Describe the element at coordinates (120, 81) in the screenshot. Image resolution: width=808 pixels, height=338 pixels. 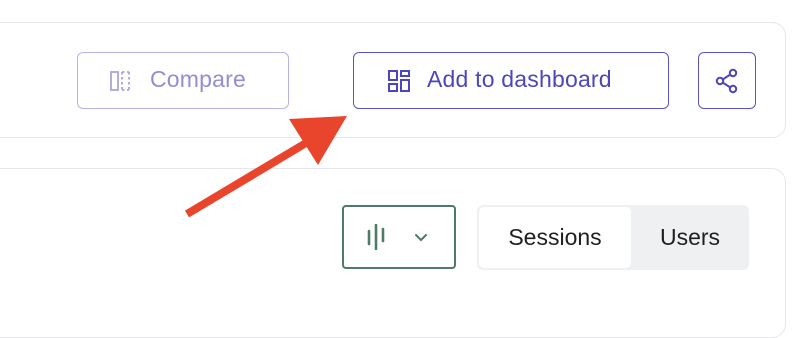
I see `split-view-icon` at that location.